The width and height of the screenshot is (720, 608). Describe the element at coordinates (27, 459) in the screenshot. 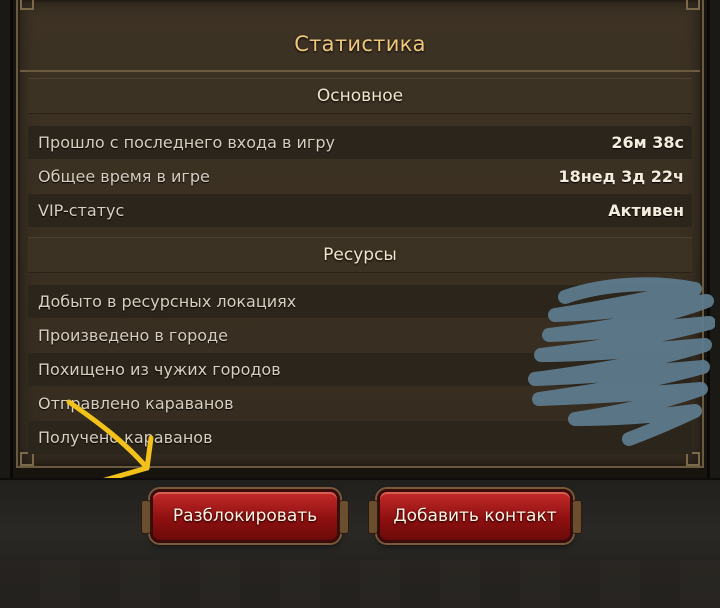

I see `frame-corner-bl` at that location.